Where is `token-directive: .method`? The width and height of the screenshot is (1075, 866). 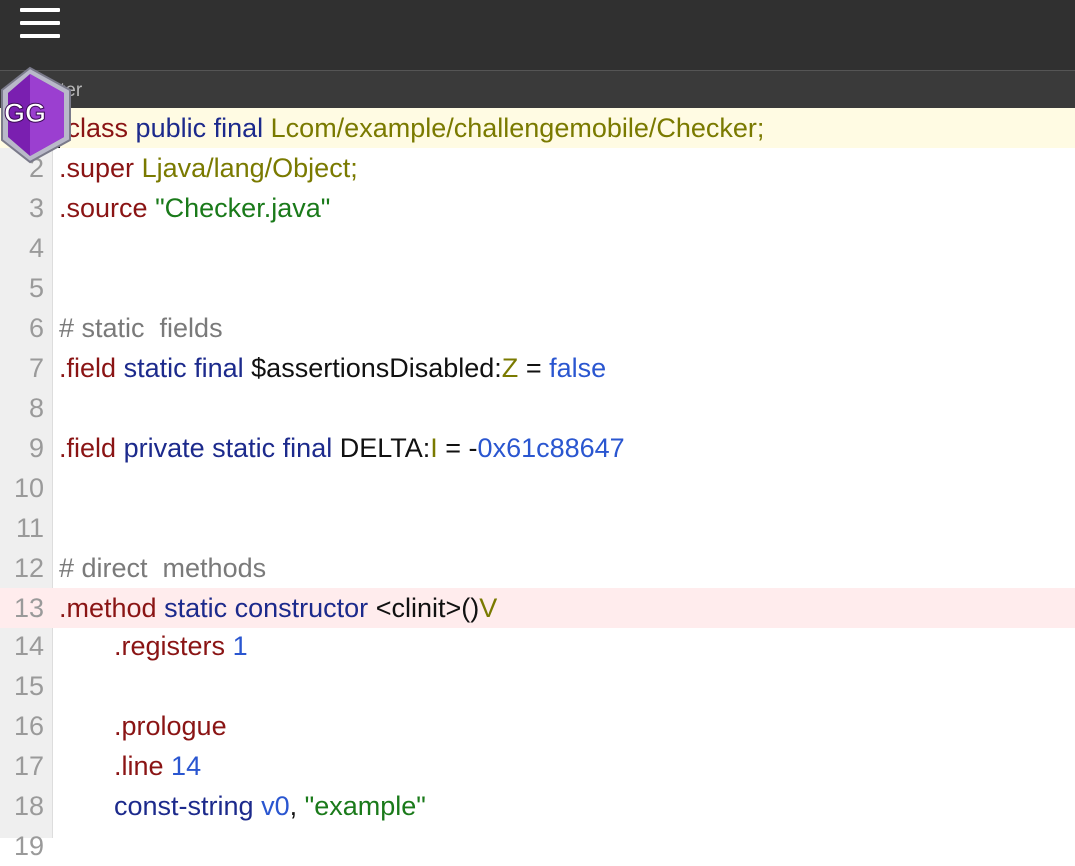
token-directive: .method is located at coordinates (108, 608).